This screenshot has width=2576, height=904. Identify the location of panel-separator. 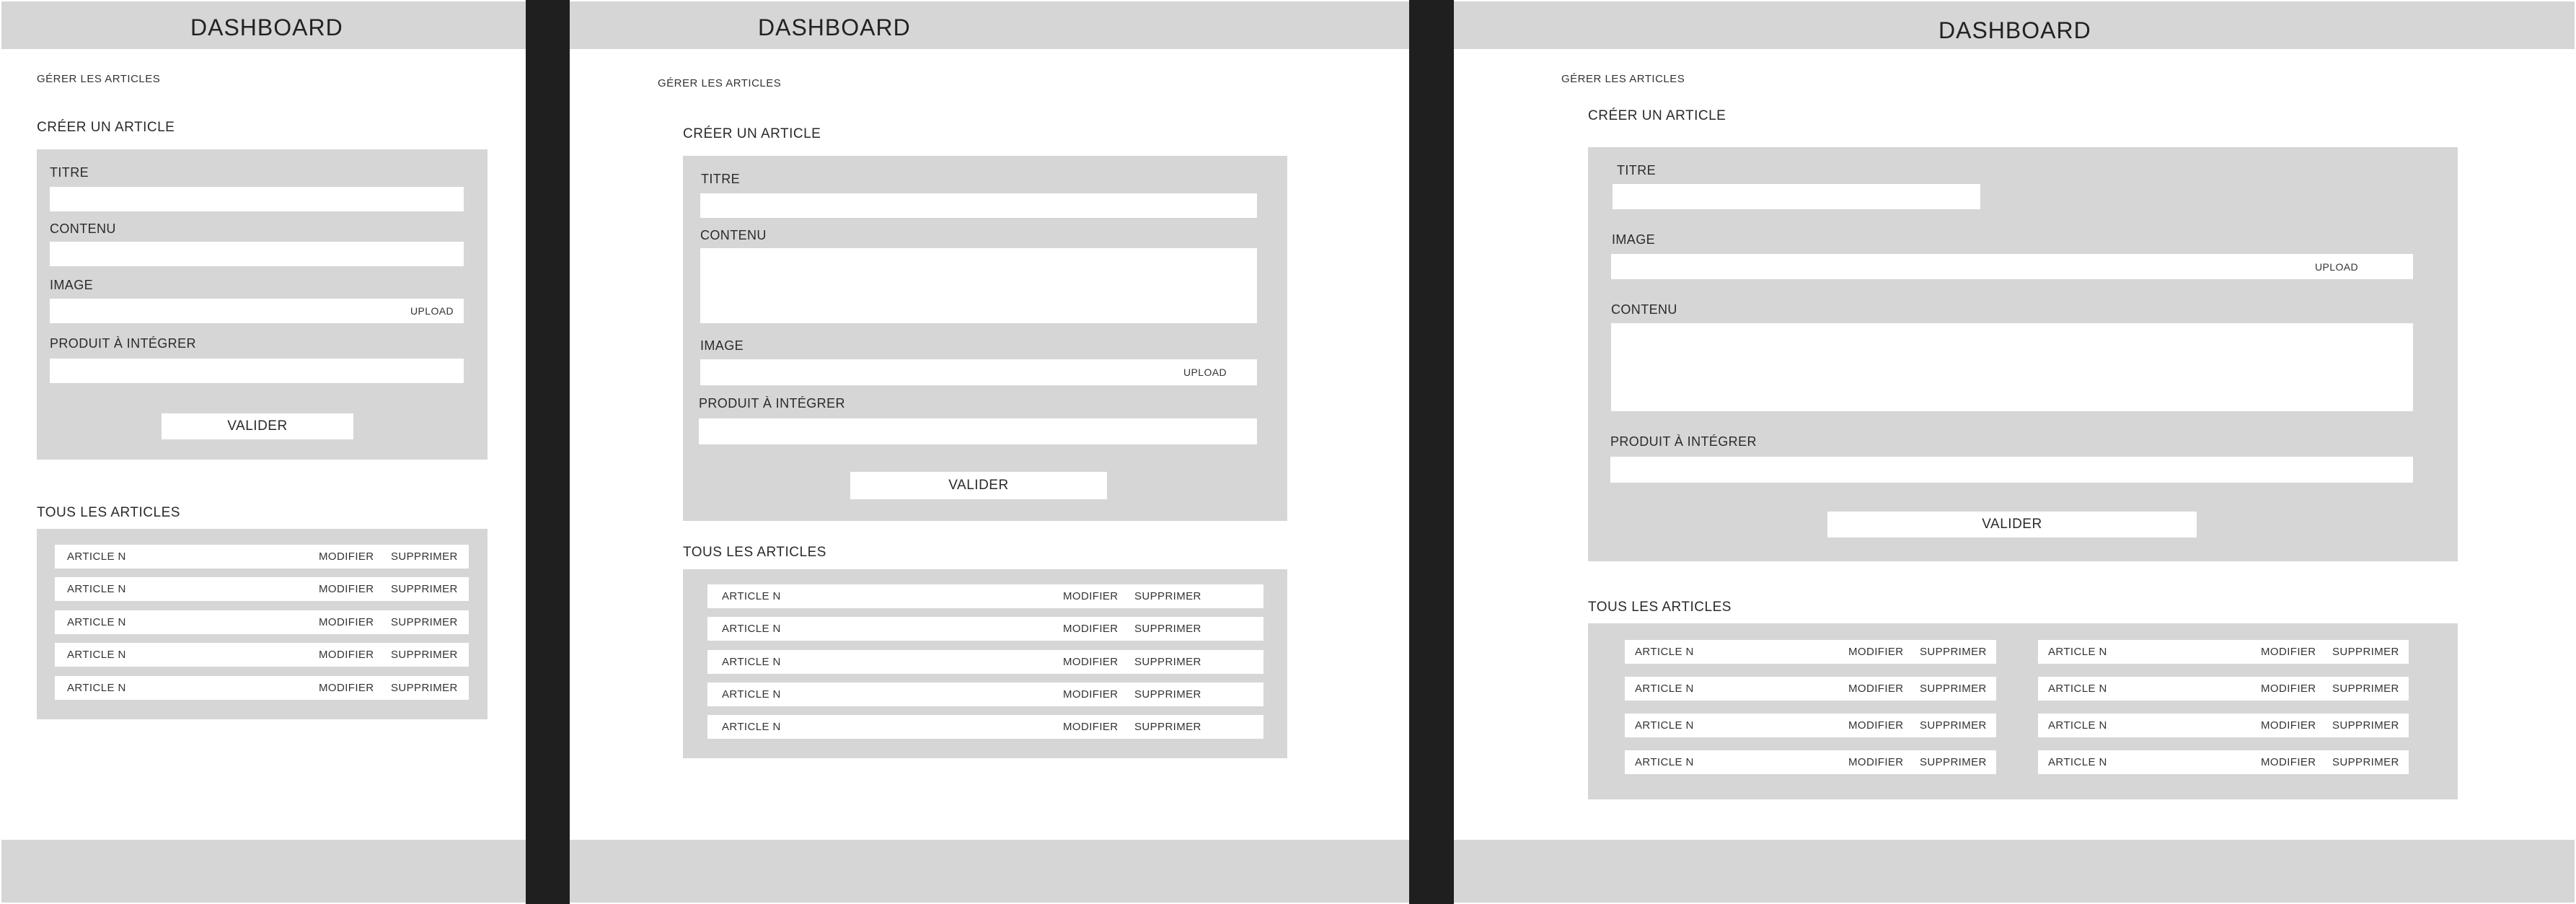
(1431, 452).